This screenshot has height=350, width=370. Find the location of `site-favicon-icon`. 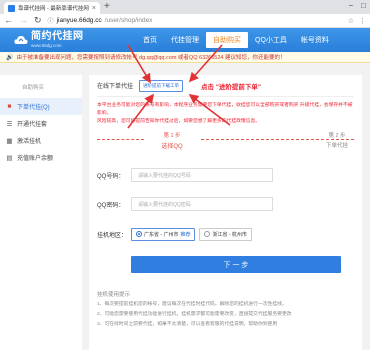

site-favicon-icon is located at coordinates (11, 8).